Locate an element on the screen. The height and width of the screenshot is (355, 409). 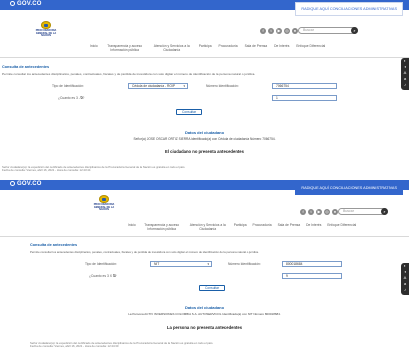
id-number-field: 7066754 is located at coordinates (304, 86).